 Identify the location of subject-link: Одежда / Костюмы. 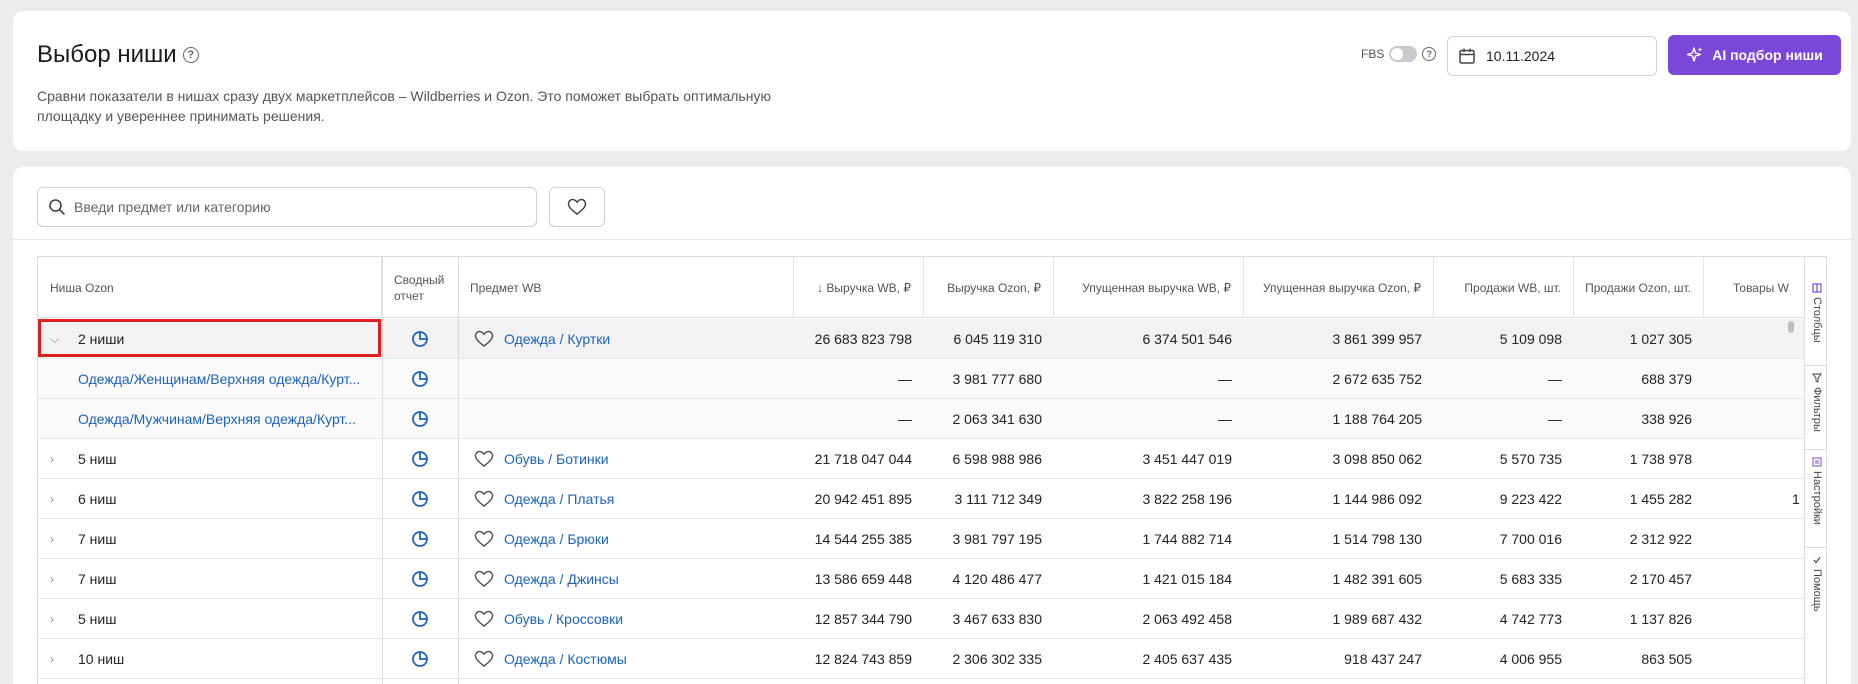
(565, 659).